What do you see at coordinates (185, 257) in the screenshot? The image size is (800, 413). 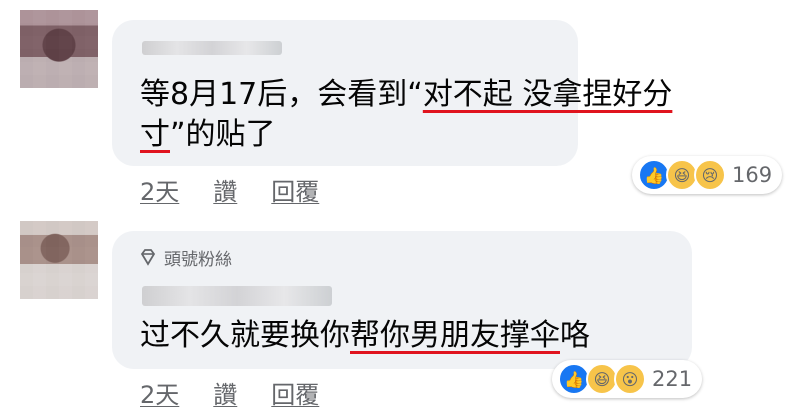 I see `top-fan-badge: 頭號粉絲` at bounding box center [185, 257].